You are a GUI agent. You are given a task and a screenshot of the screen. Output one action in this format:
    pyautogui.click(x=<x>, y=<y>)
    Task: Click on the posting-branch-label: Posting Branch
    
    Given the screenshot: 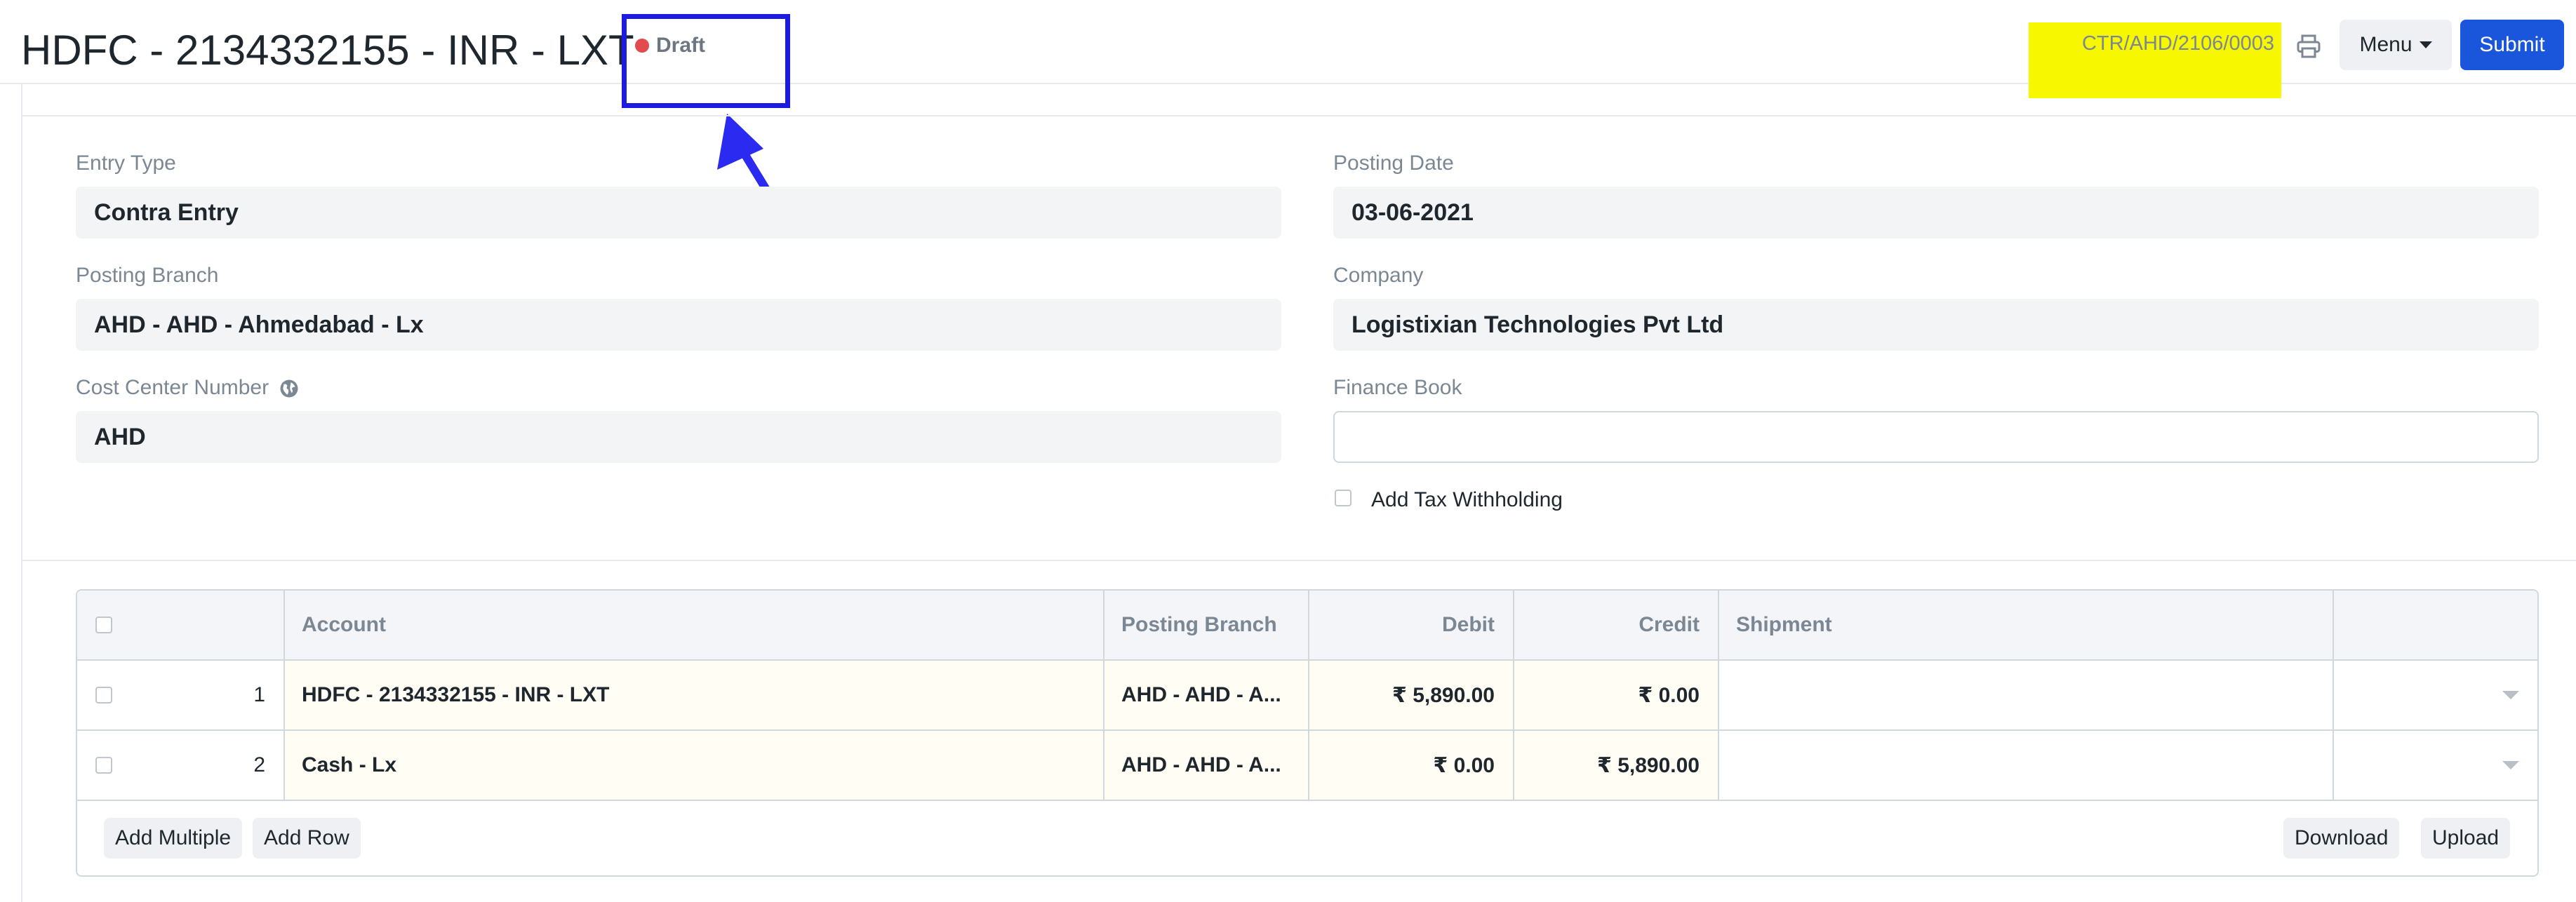 What is the action you would take?
    pyautogui.click(x=147, y=275)
    